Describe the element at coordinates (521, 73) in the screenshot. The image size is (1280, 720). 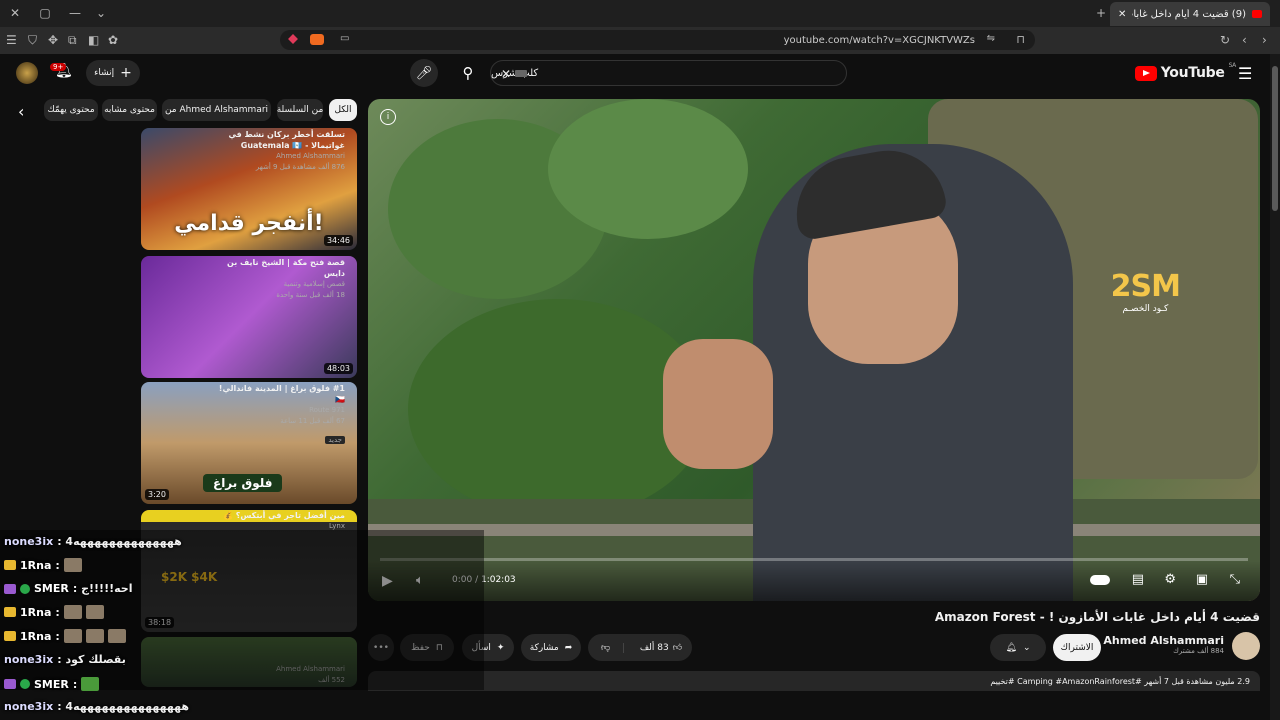
I see `keyboard-icon` at that location.